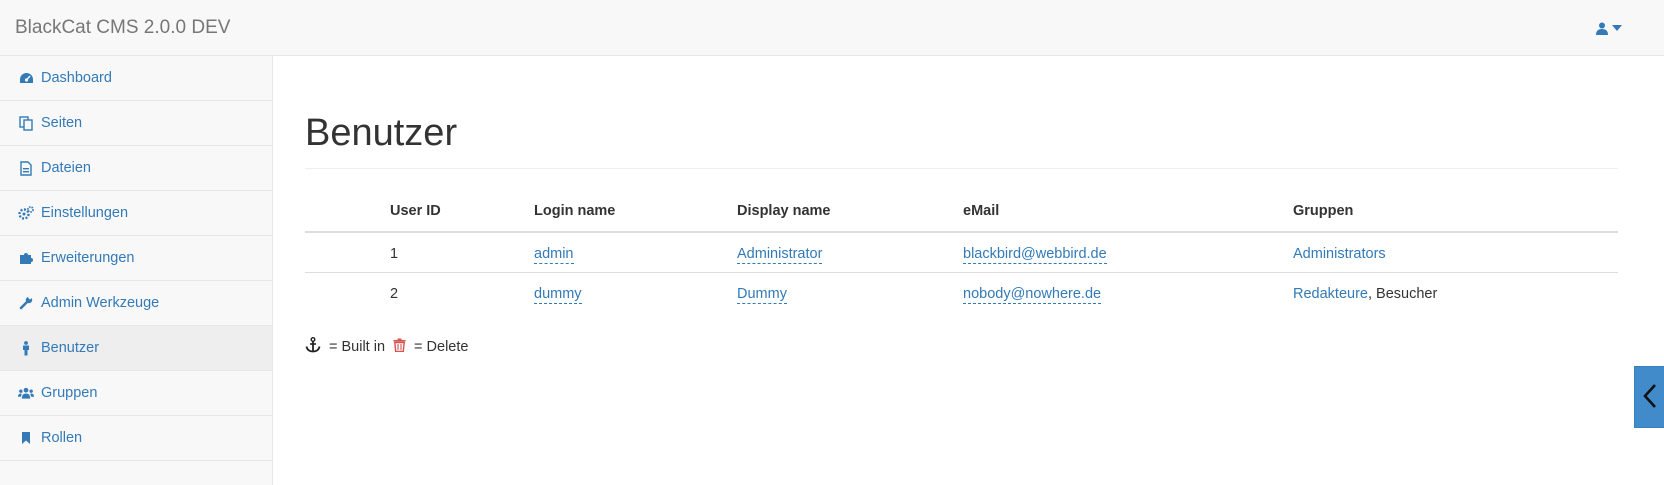 The height and width of the screenshot is (485, 1664). Describe the element at coordinates (1402, 294) in the screenshot. I see `group-plain-text: , Besucher` at that location.